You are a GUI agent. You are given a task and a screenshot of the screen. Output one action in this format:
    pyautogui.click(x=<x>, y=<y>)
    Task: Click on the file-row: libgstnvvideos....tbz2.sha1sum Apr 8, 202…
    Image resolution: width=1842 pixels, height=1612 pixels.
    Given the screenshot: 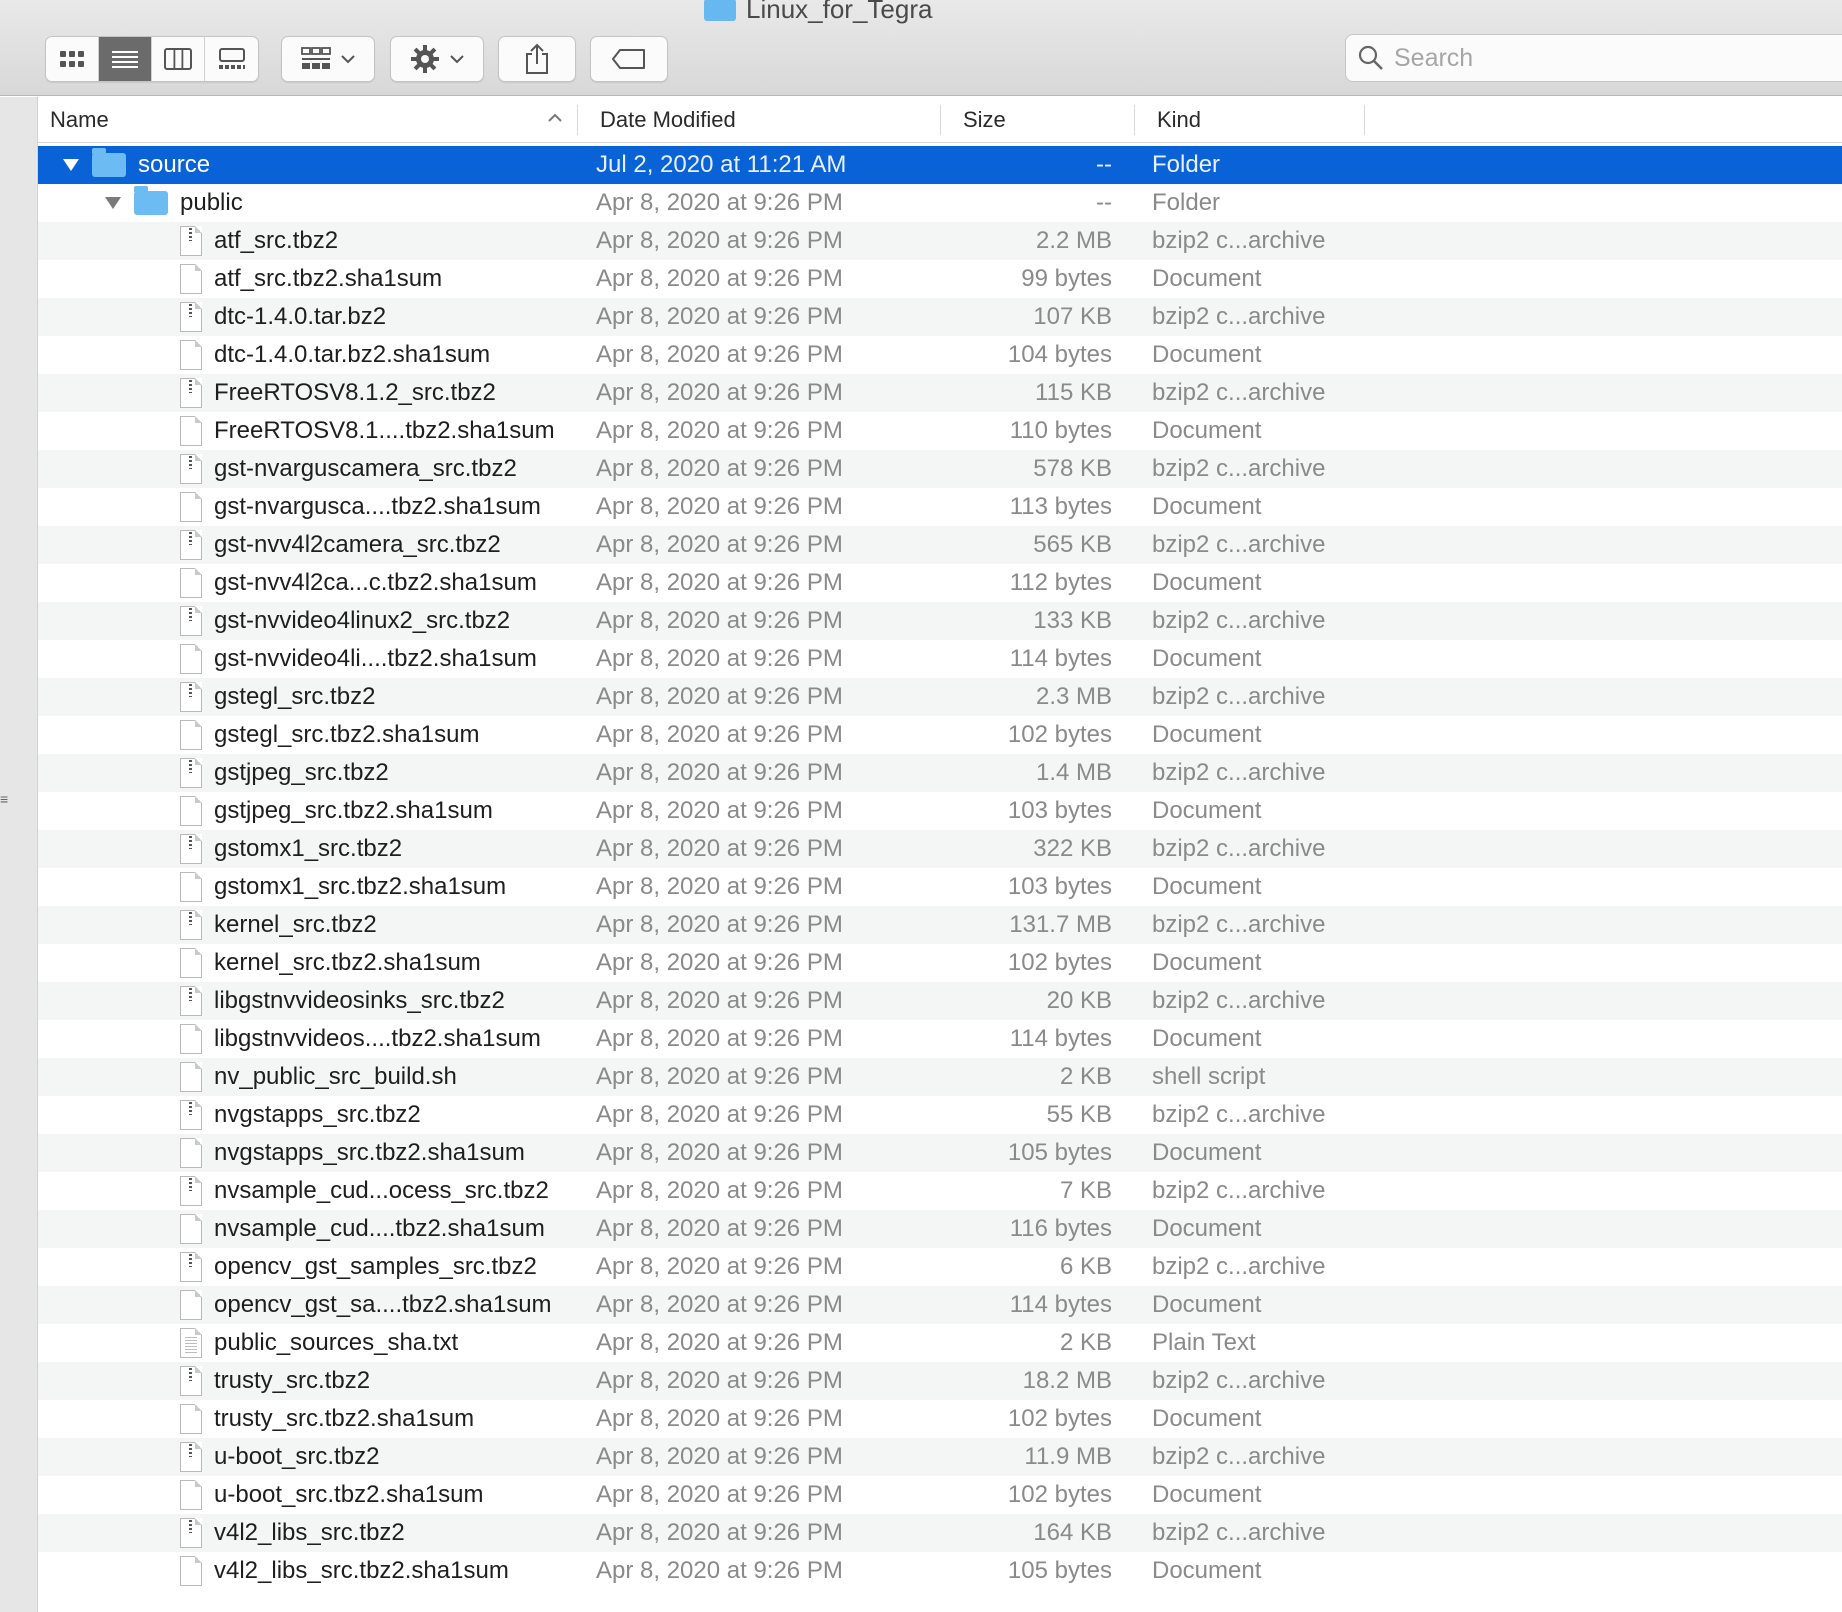 What is the action you would take?
    pyautogui.click(x=940, y=1039)
    